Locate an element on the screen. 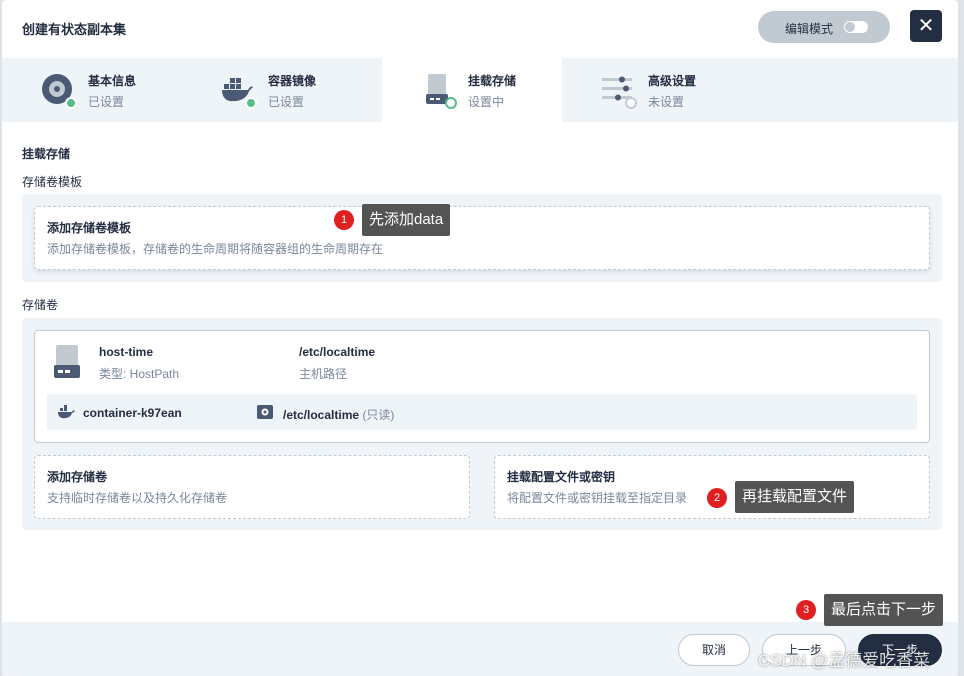 The image size is (964, 676). annotation-tooltip: 最后点击下一步 is located at coordinates (884, 610).